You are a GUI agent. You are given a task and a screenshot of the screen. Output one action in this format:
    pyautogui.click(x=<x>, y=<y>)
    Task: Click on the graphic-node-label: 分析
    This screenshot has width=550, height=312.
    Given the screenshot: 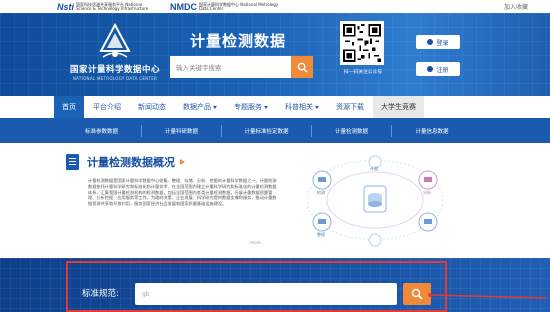 What is the action you would take?
    pyautogui.click(x=427, y=192)
    